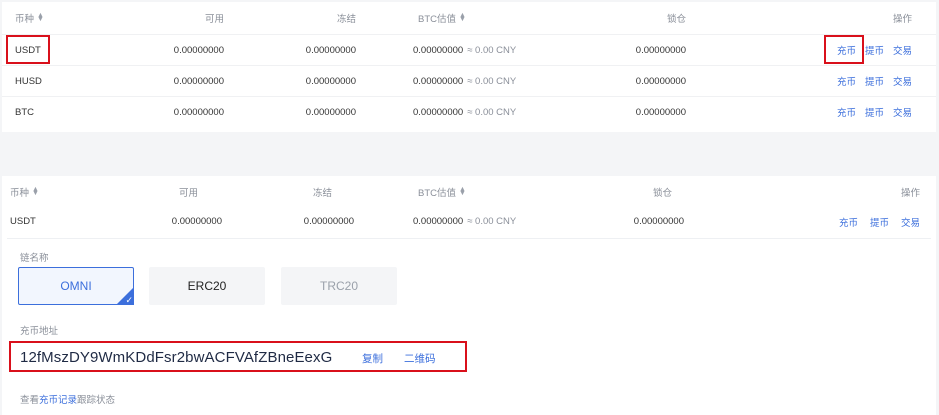 Image resolution: width=939 pixels, height=415 pixels. I want to click on chain-label: 链名称, so click(34, 258).